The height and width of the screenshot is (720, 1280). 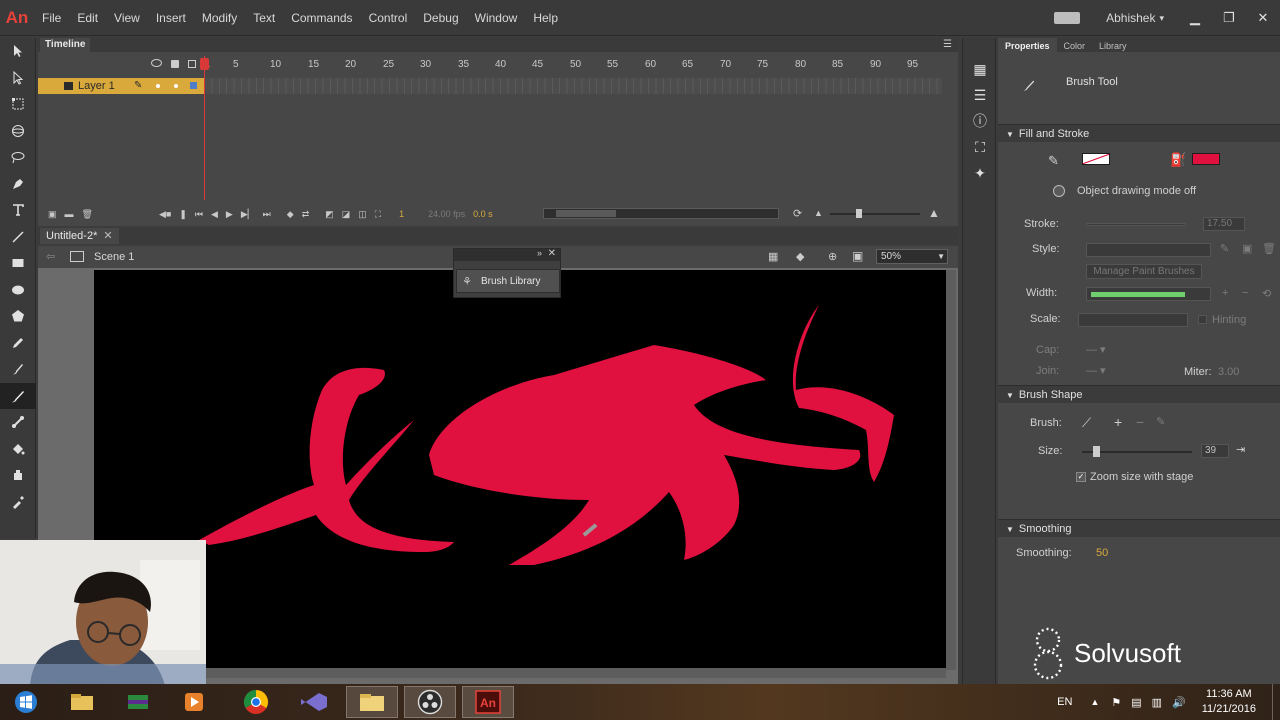 I want to click on selection-tool-icon, so click(x=18, y=51).